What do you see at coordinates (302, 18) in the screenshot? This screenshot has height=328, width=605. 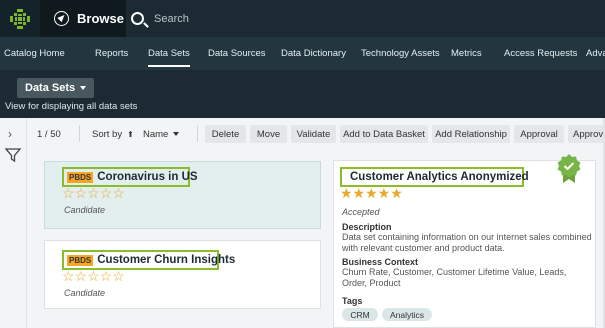 I see `top-bar: Browse Search` at bounding box center [302, 18].